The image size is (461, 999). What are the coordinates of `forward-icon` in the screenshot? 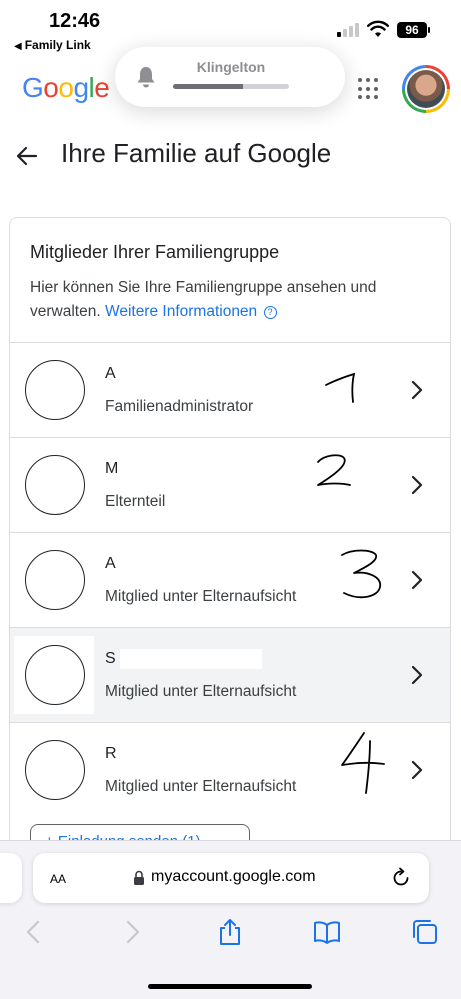 It's located at (132, 932).